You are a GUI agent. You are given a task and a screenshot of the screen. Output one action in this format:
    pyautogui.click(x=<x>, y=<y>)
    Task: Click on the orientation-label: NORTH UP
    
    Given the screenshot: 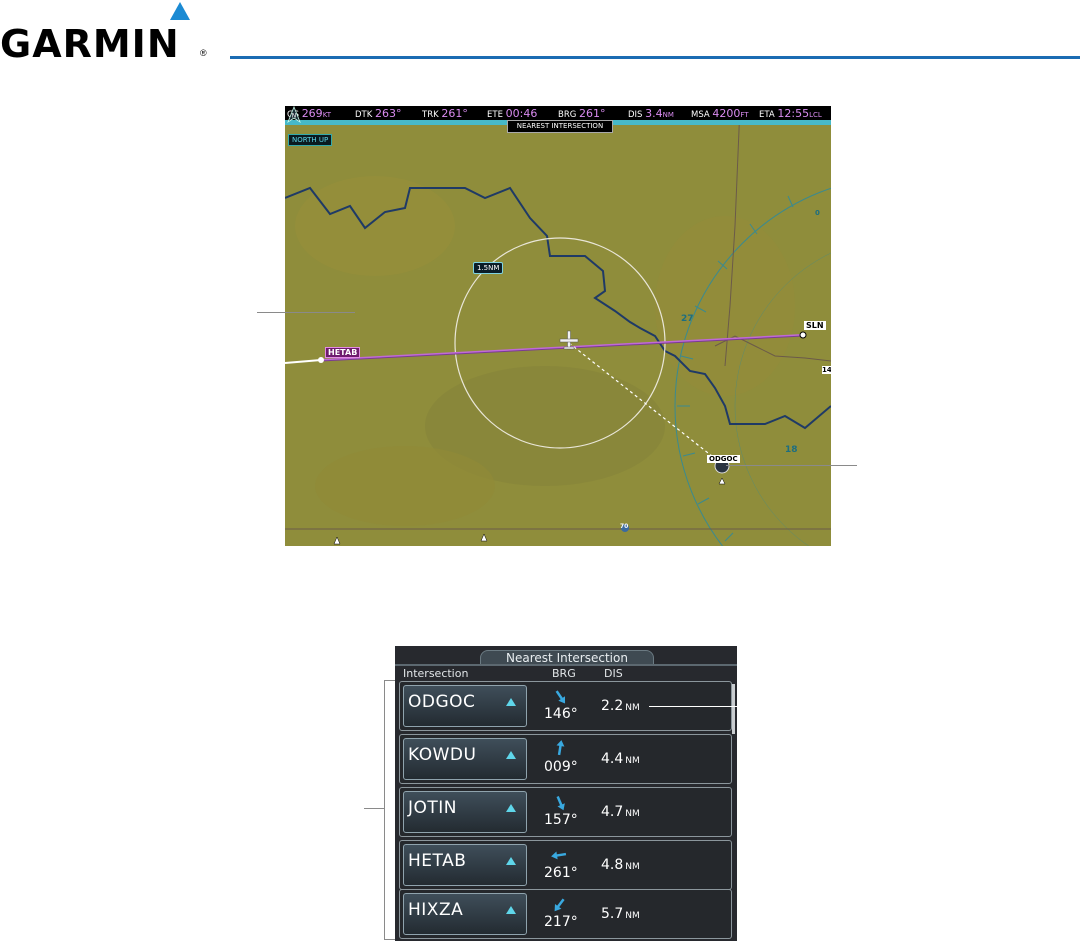 What is the action you would take?
    pyautogui.click(x=310, y=140)
    